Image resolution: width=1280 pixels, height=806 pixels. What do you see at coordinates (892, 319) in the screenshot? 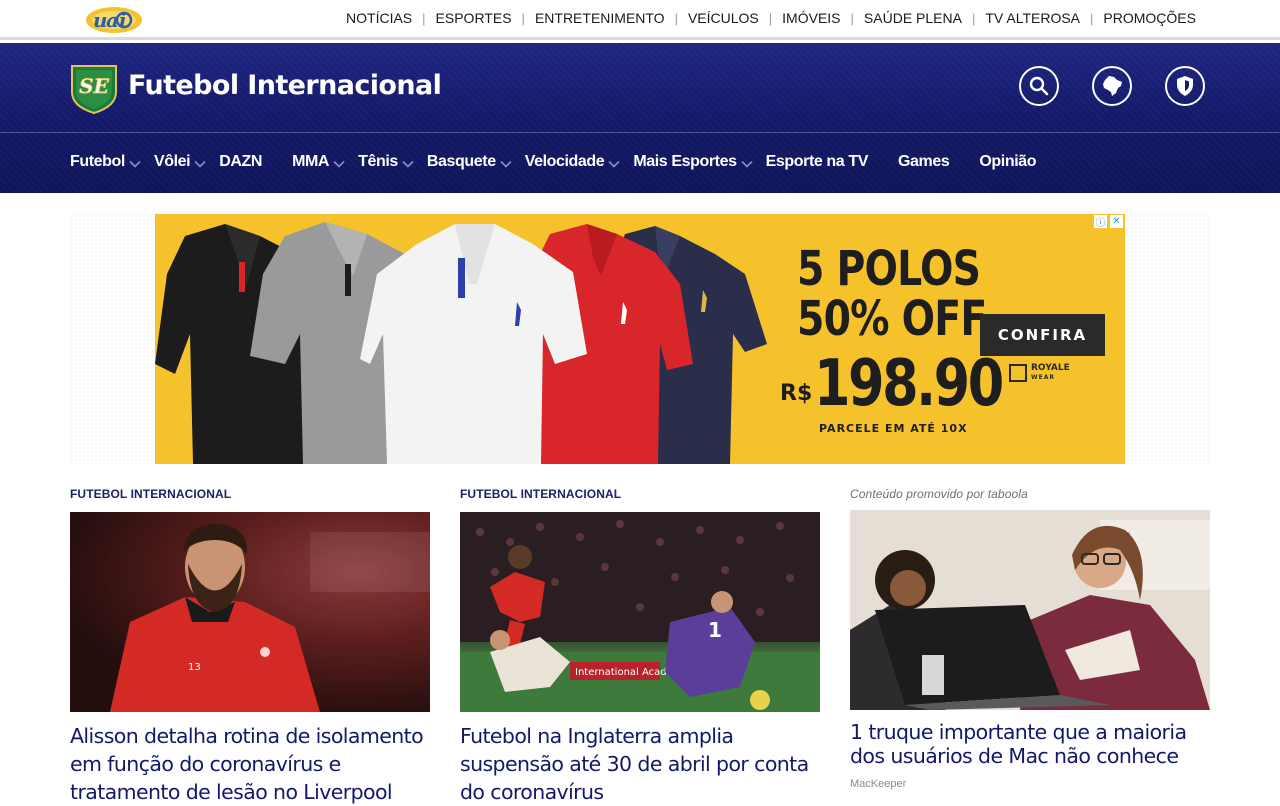
I see `ad-headline-line2: 50% OFF` at bounding box center [892, 319].